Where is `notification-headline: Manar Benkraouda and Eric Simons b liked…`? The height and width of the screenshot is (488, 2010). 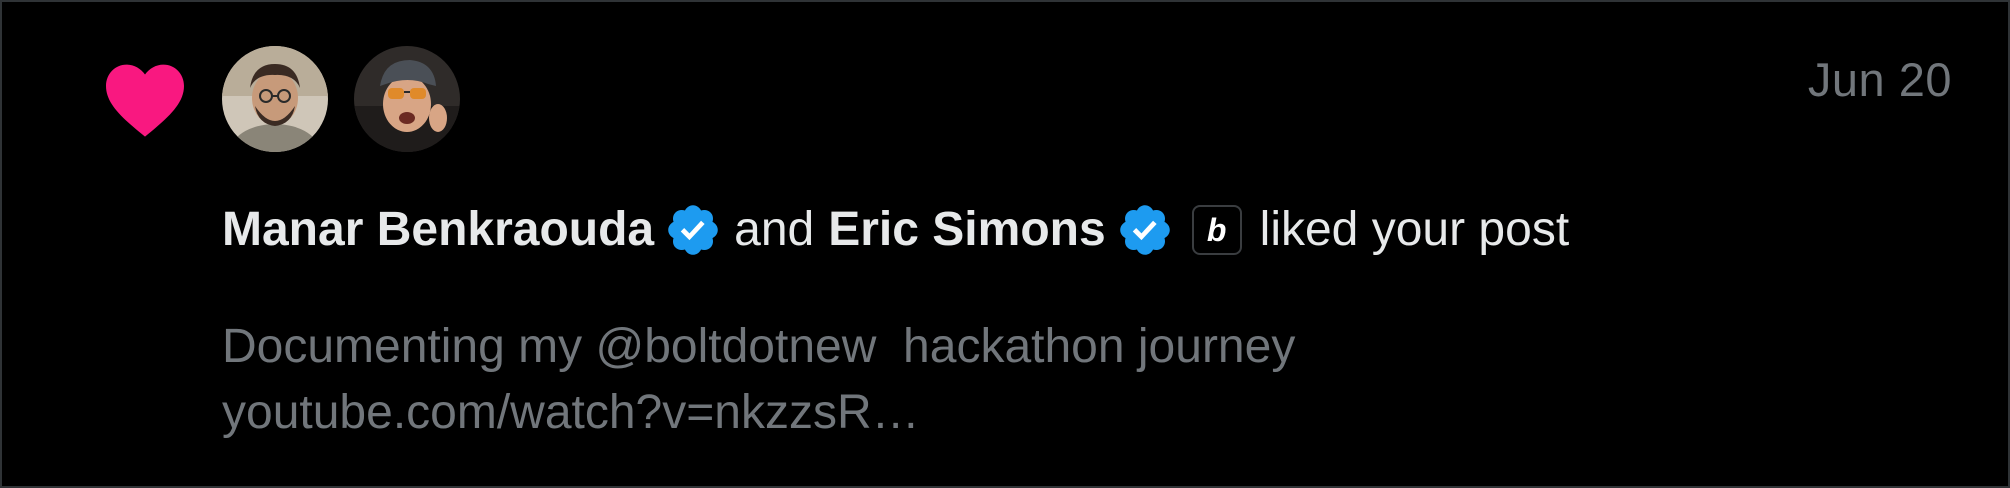 notification-headline: Manar Benkraouda and Eric Simons b liked… is located at coordinates (895, 230).